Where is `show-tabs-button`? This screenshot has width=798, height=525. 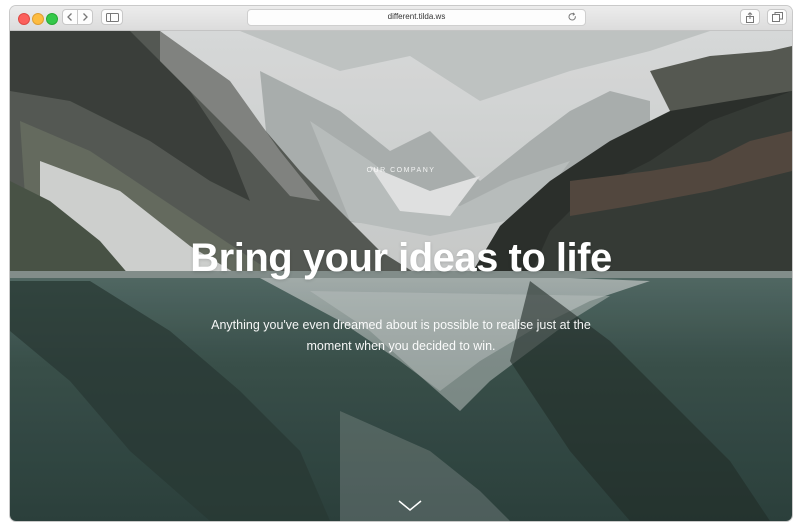 show-tabs-button is located at coordinates (777, 17).